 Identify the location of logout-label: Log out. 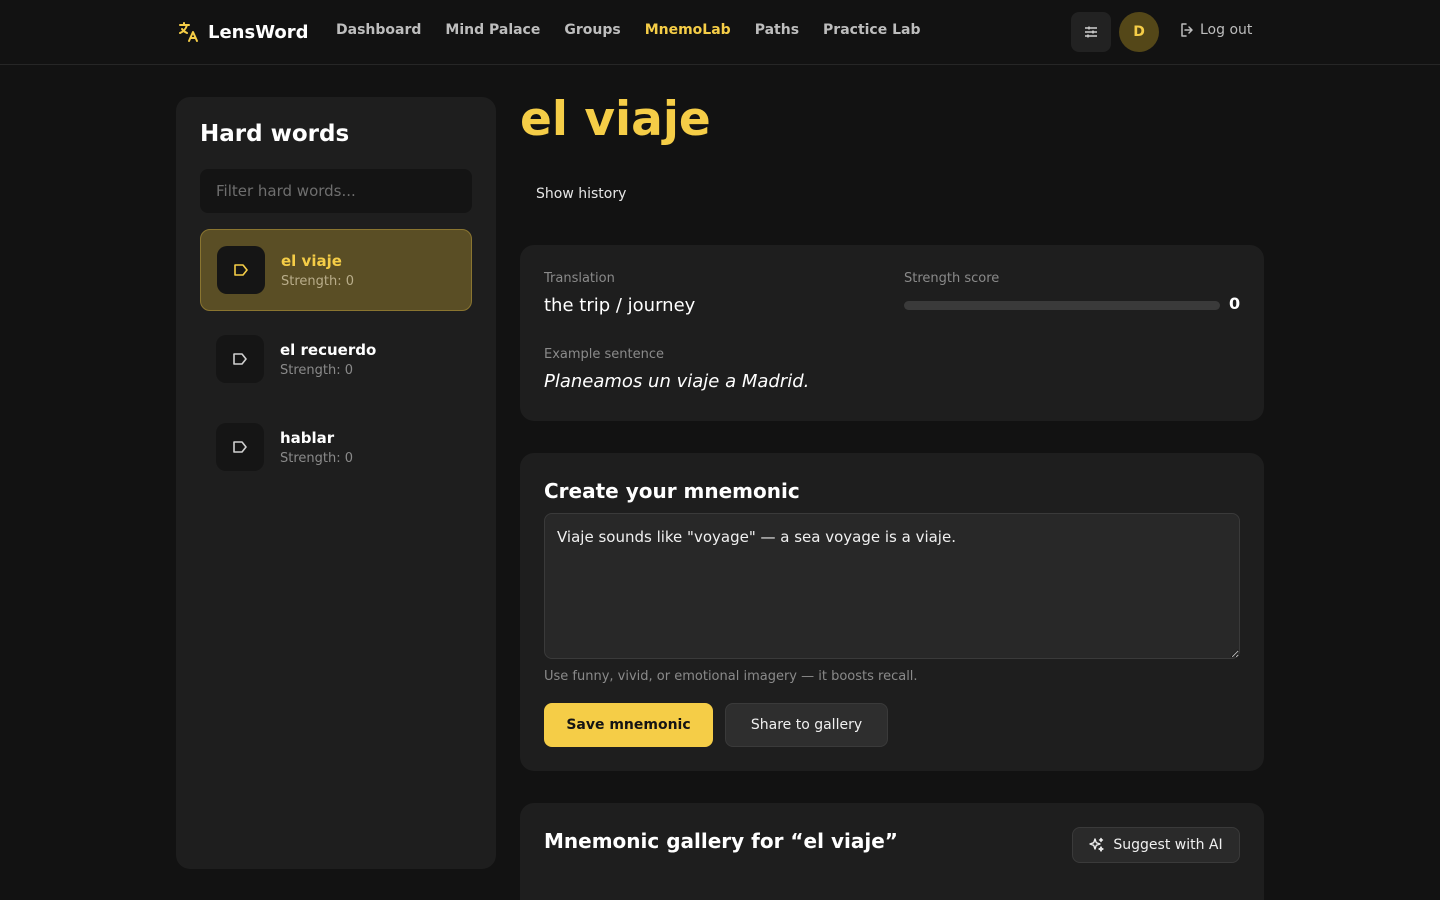
(1226, 30).